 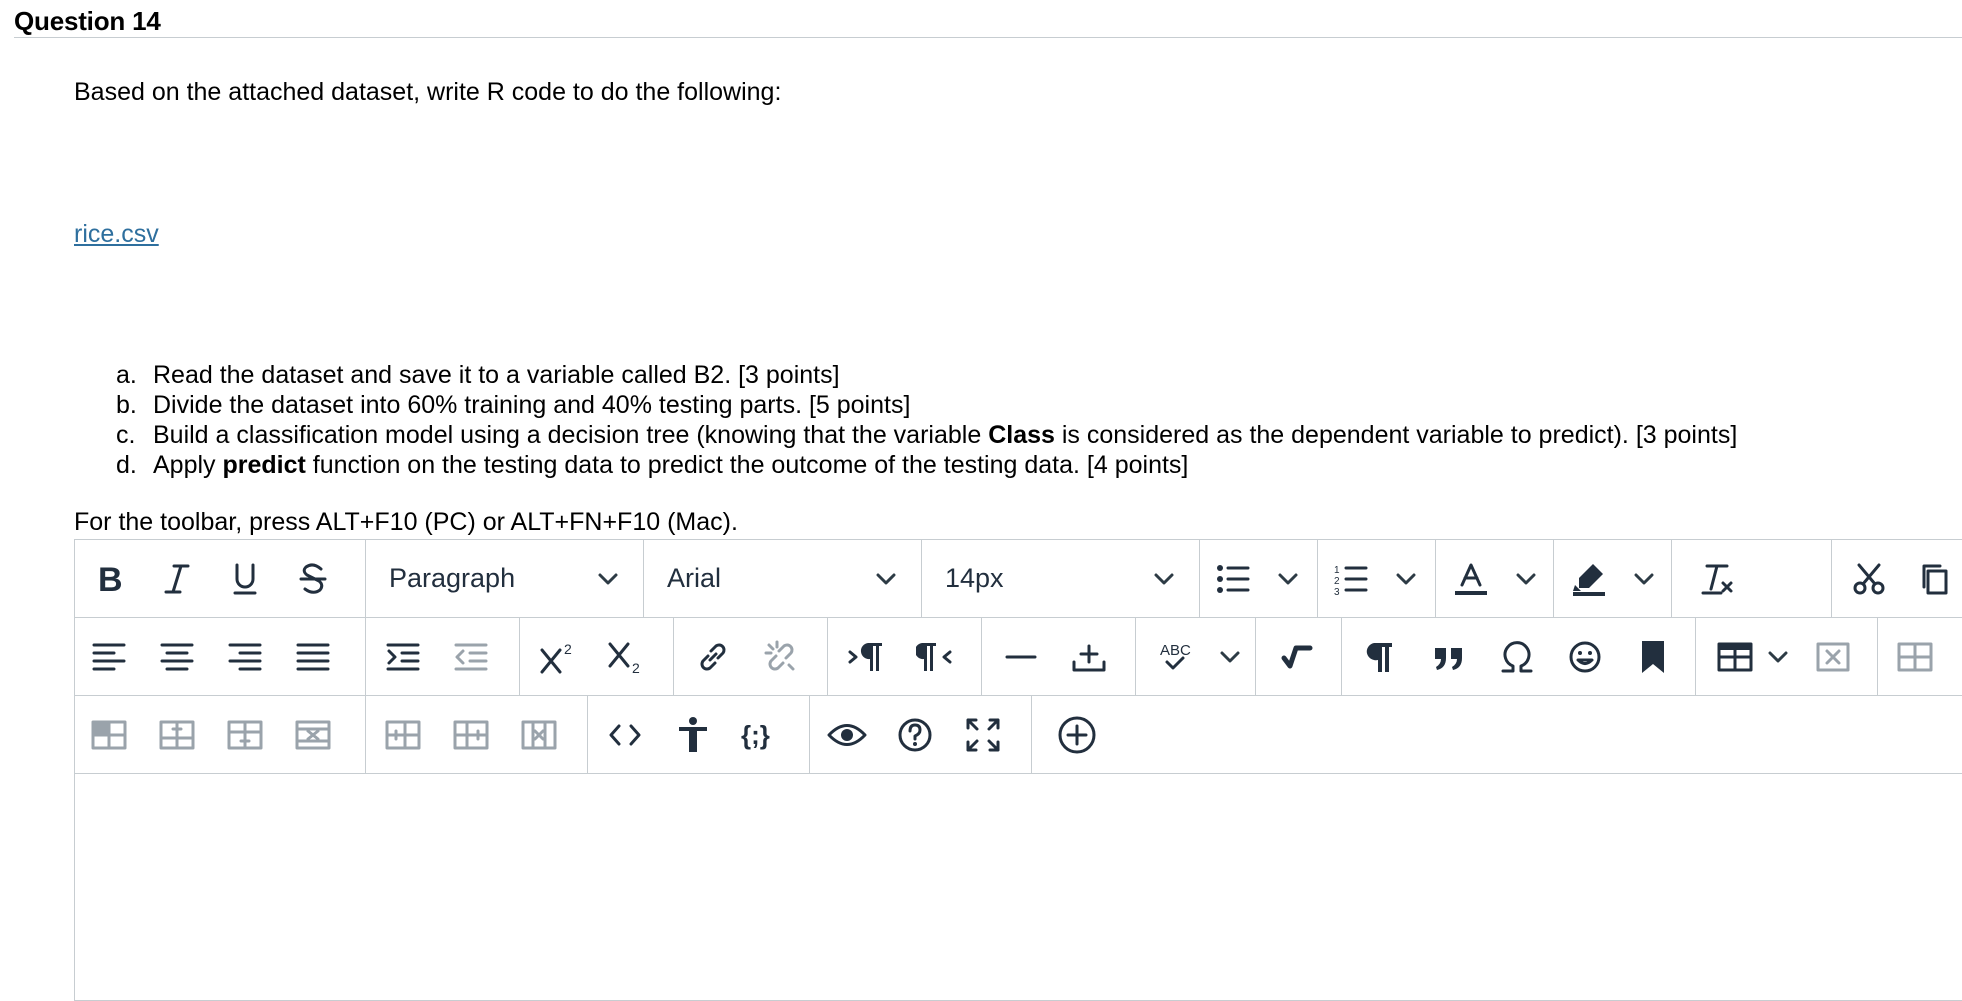 I want to click on svg-text: B, so click(x=110, y=579).